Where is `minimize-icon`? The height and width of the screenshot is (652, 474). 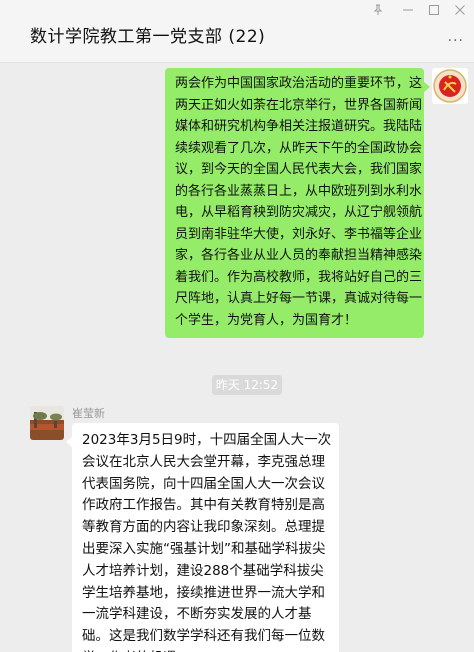
minimize-icon is located at coordinates (408, 12).